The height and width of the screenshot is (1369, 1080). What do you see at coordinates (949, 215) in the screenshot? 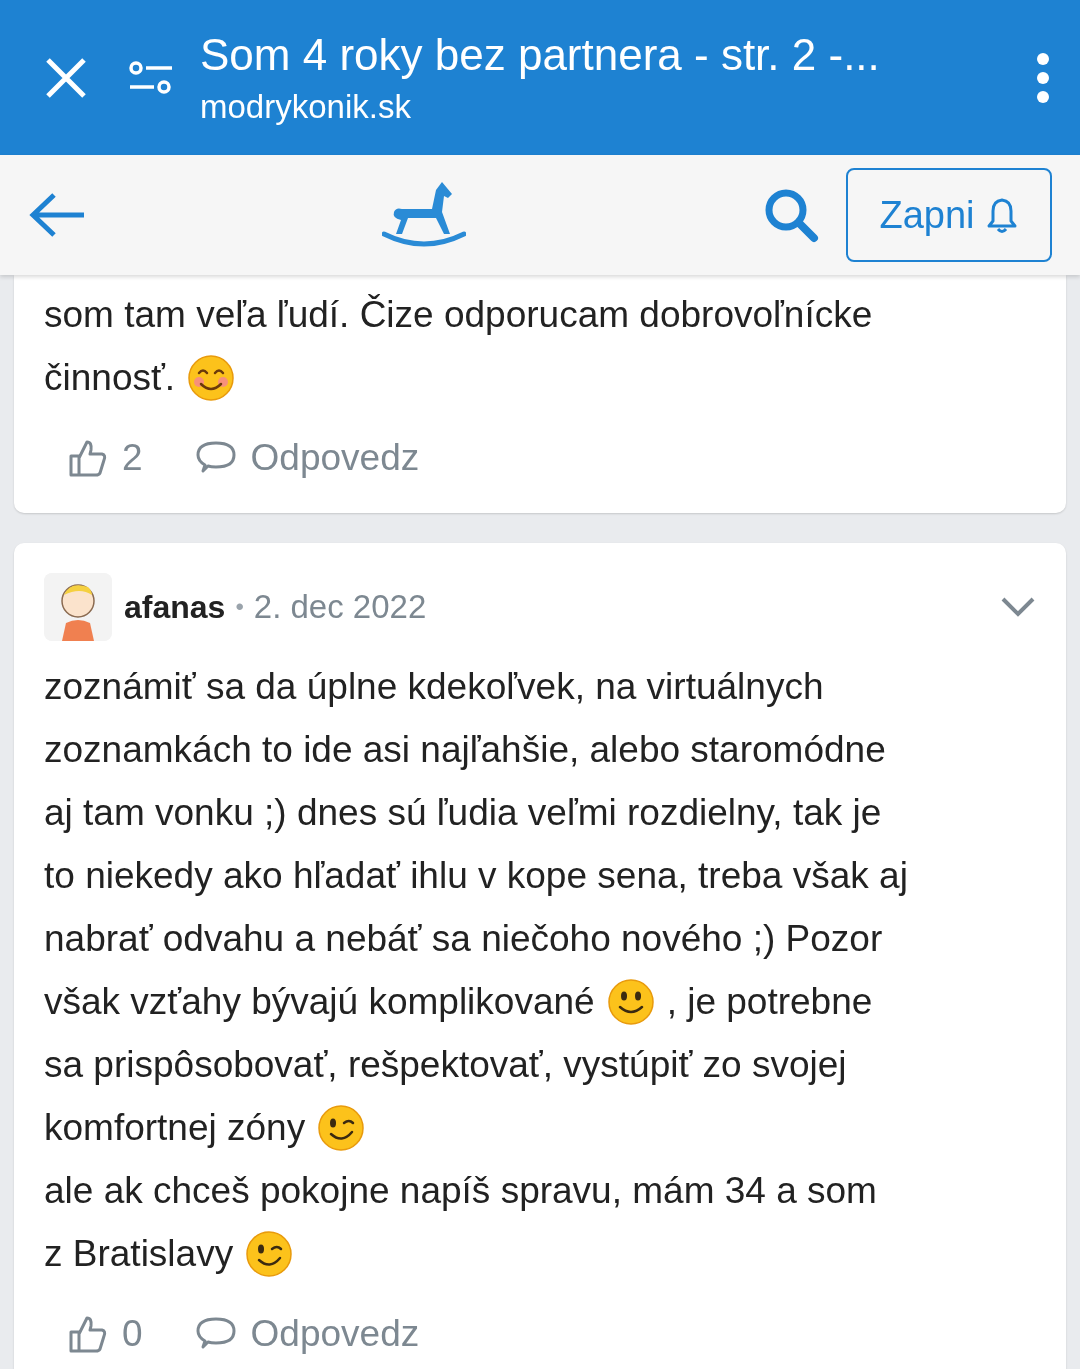
I see `notify-button: Zapni` at bounding box center [949, 215].